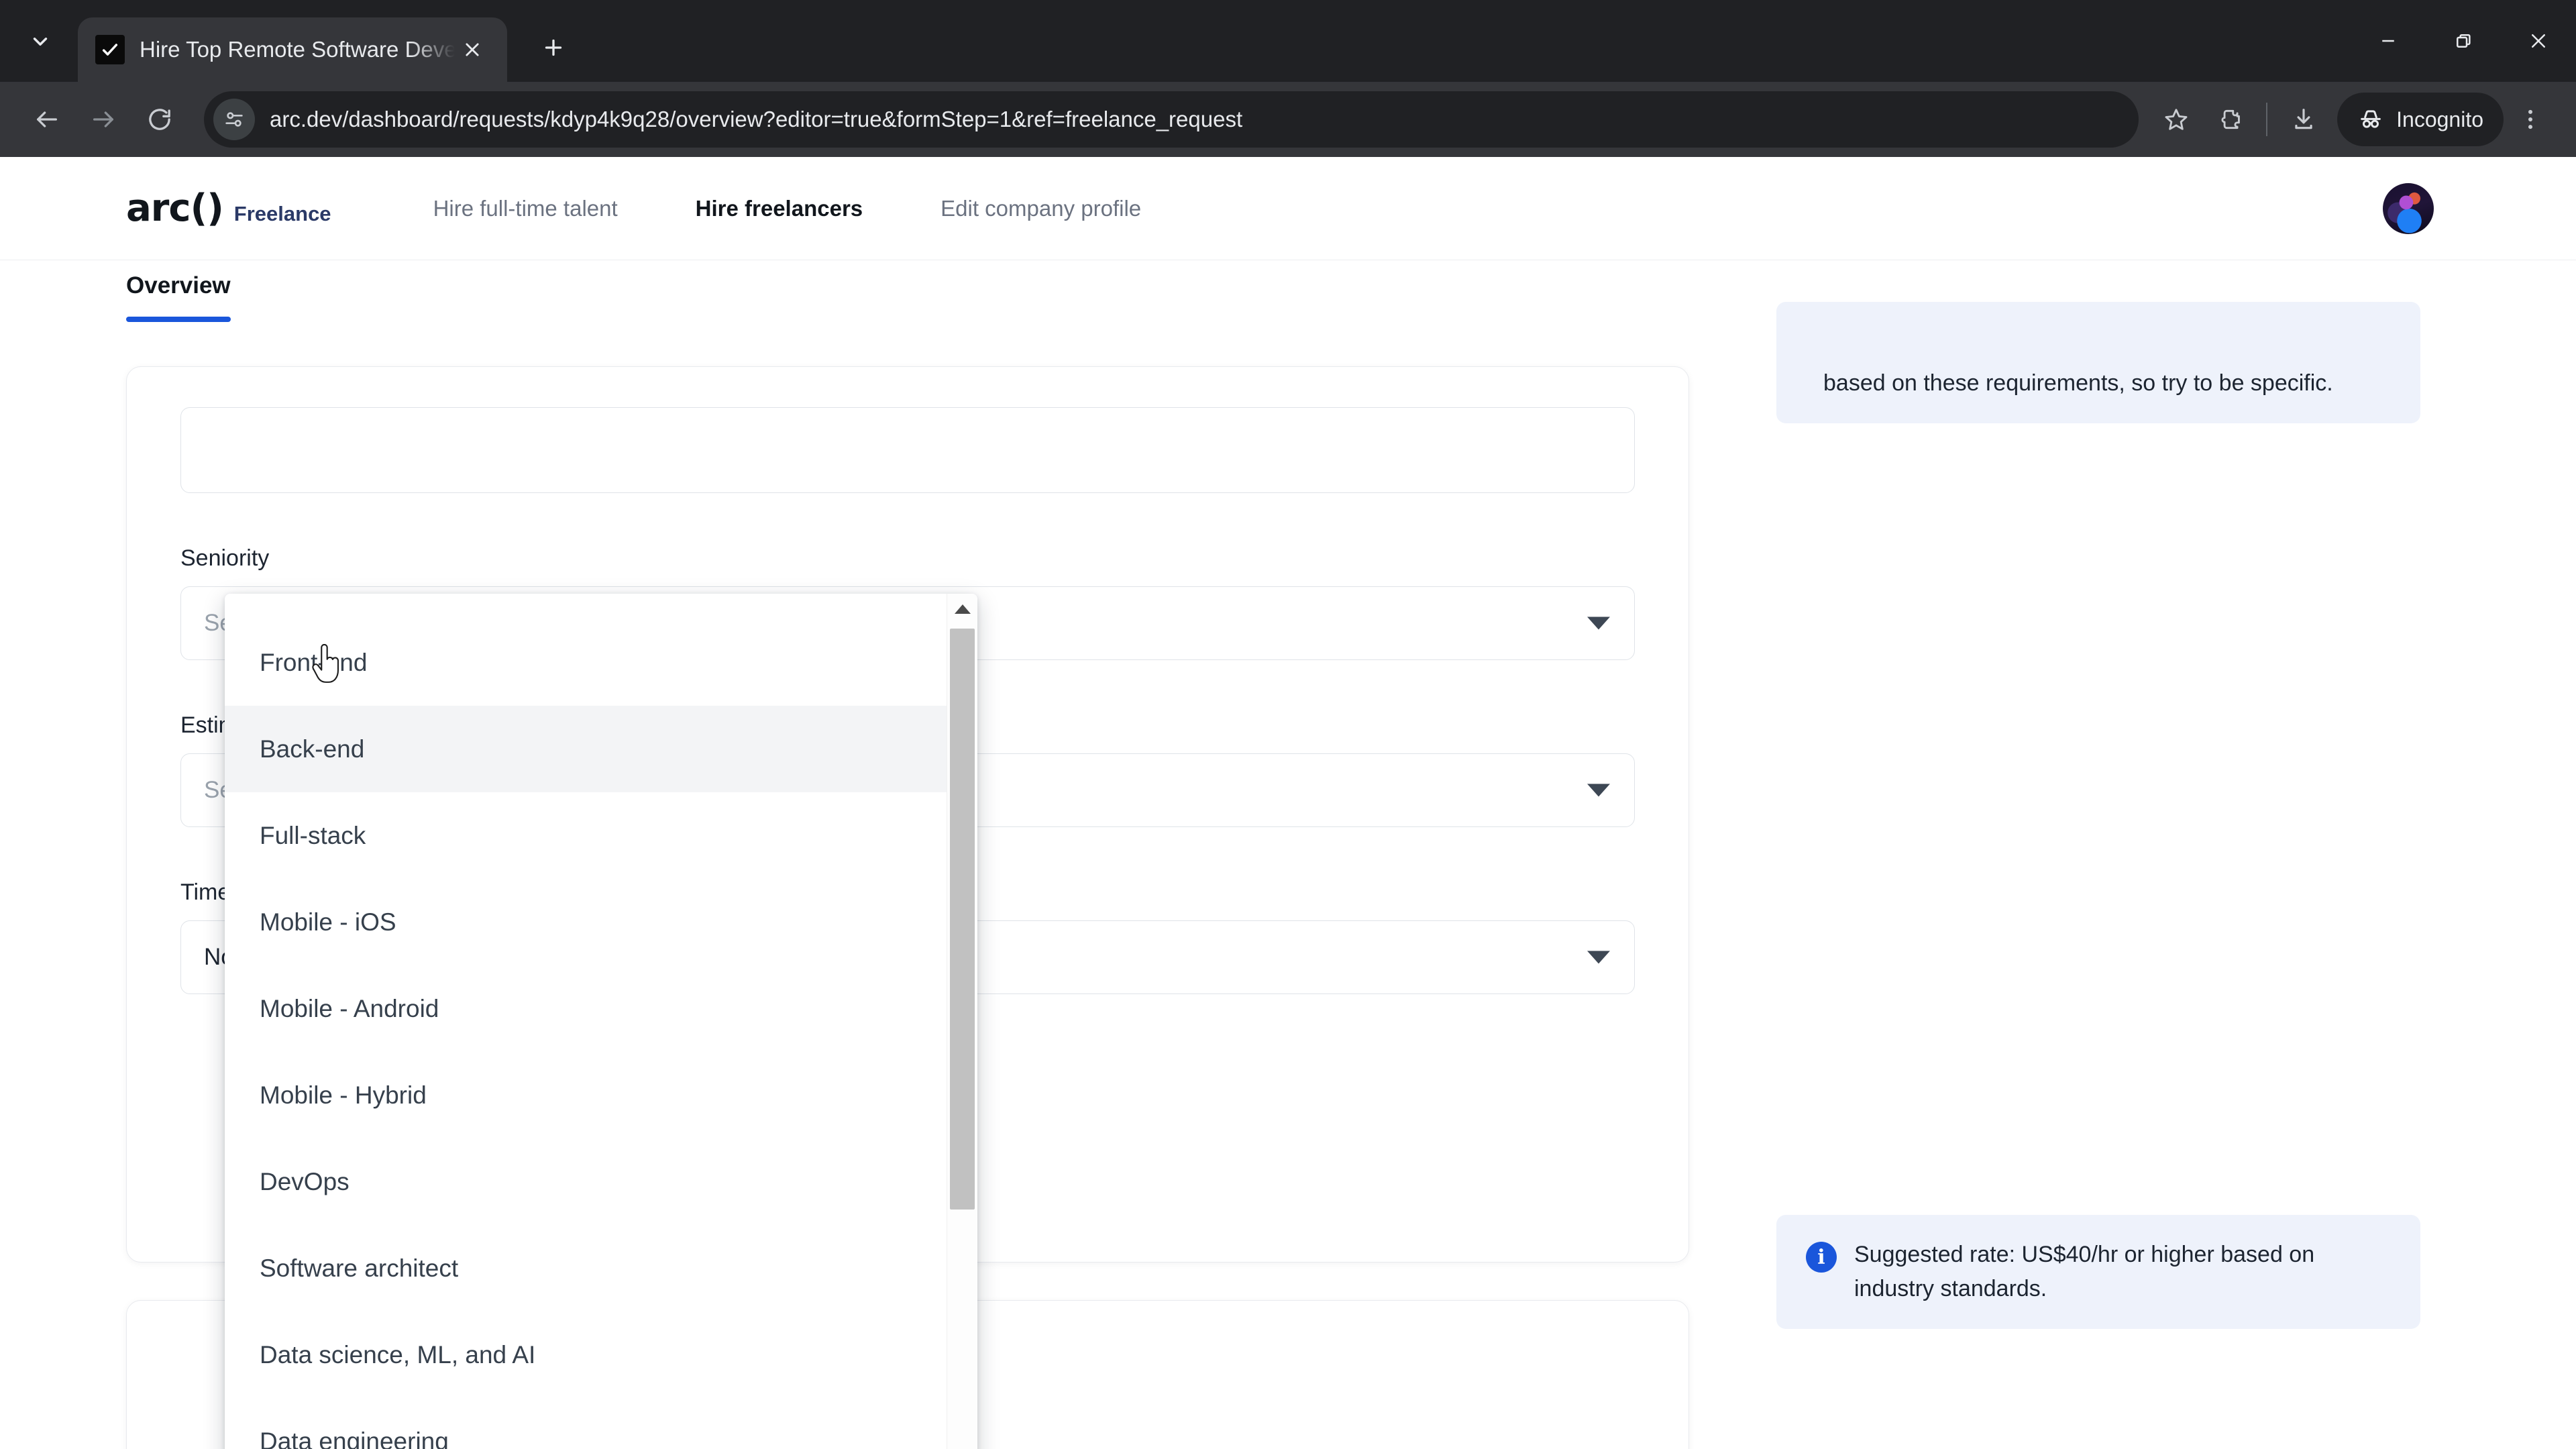 This screenshot has height=1449, width=2576. I want to click on dropdown-option-mobile-android: Mobile - Android, so click(586, 1008).